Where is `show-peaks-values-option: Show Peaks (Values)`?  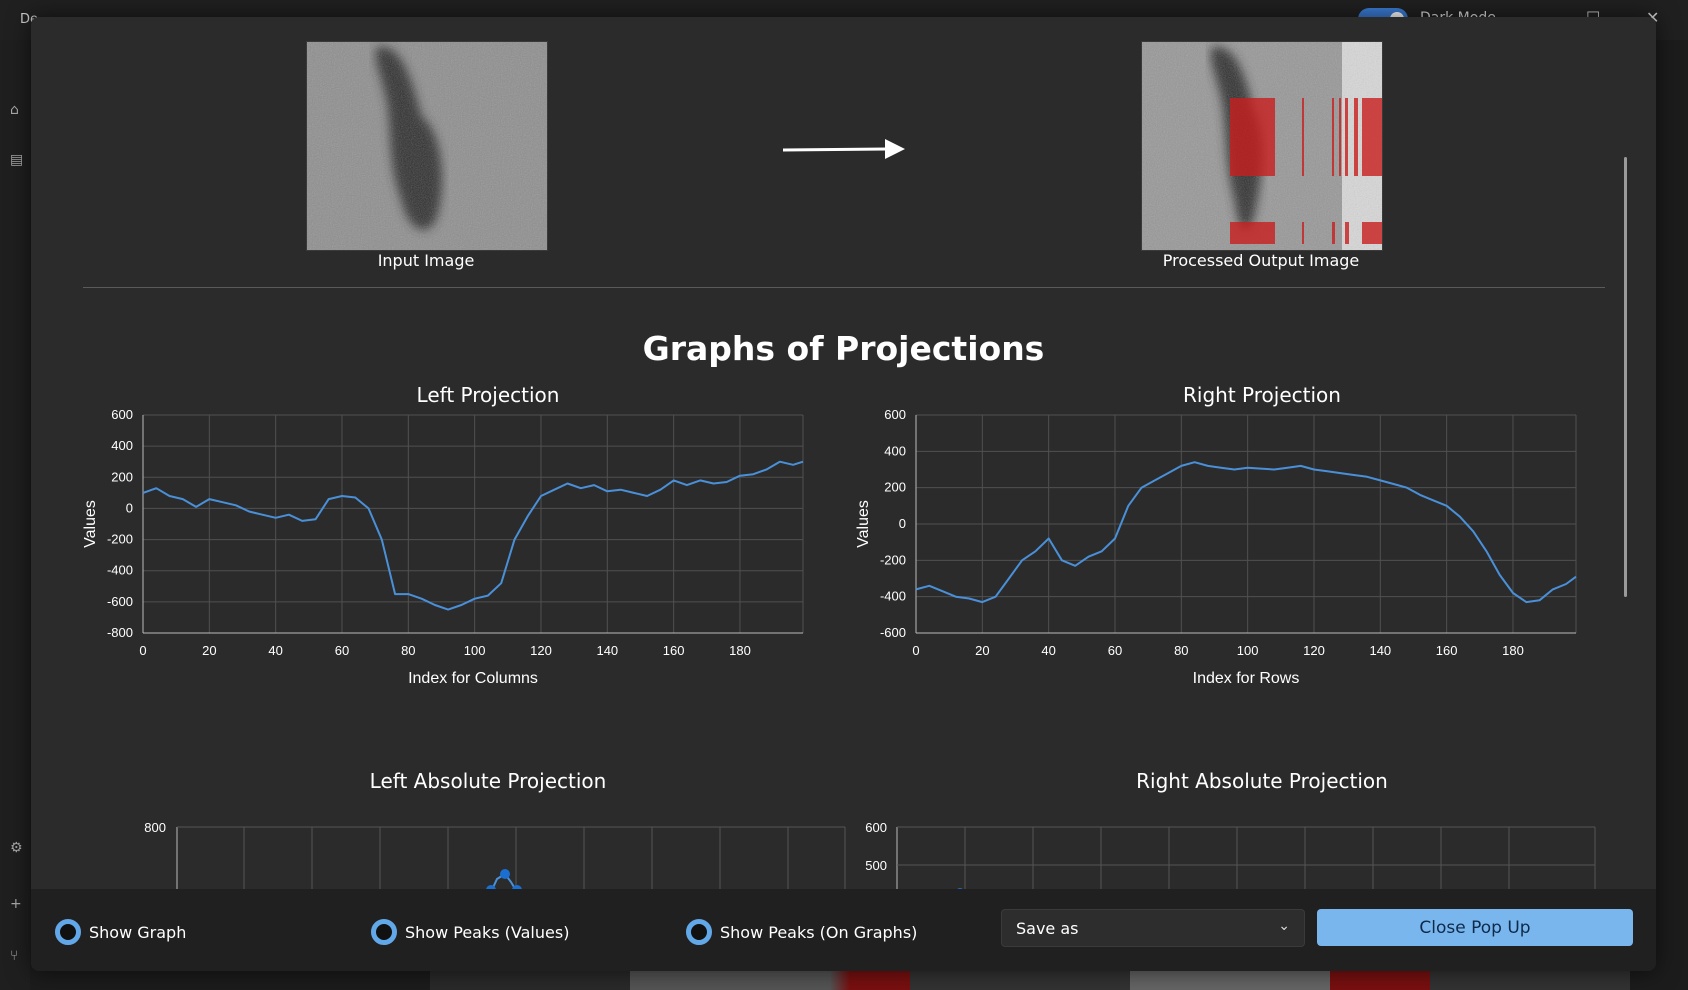 show-peaks-values-option: Show Peaks (Values) is located at coordinates (470, 932).